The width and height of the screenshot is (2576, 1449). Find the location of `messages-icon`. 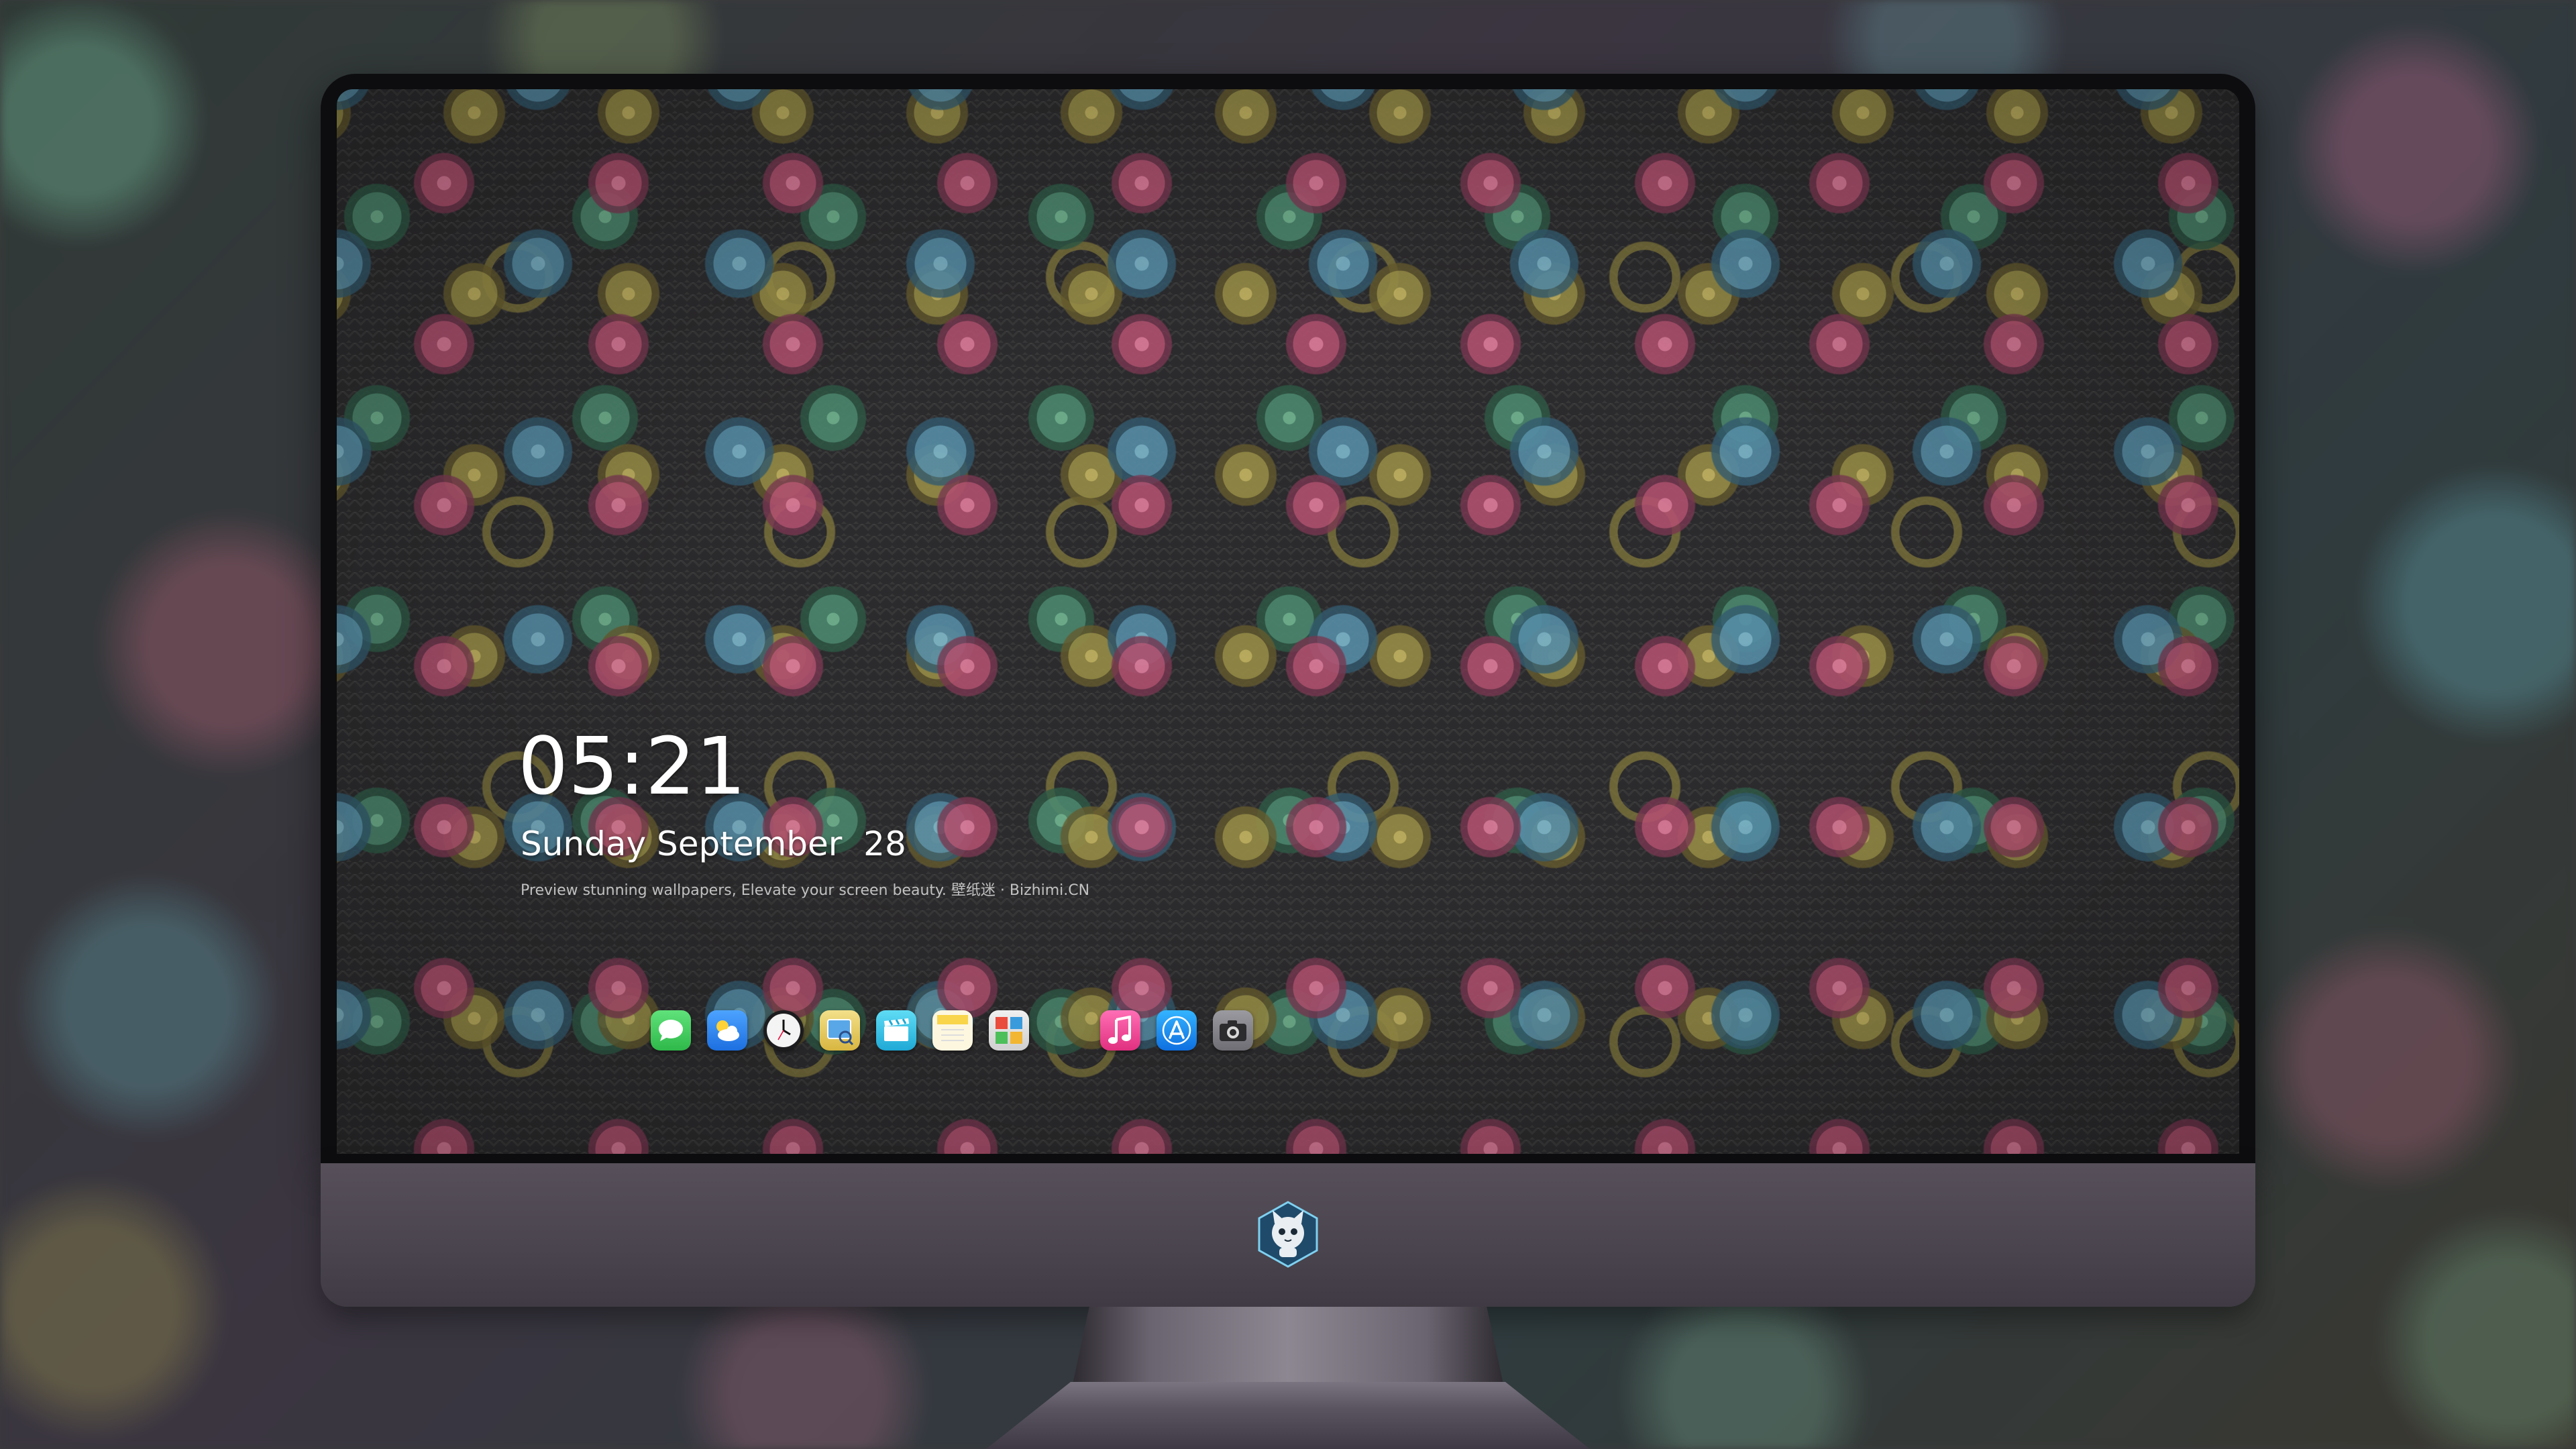

messages-icon is located at coordinates (671, 1030).